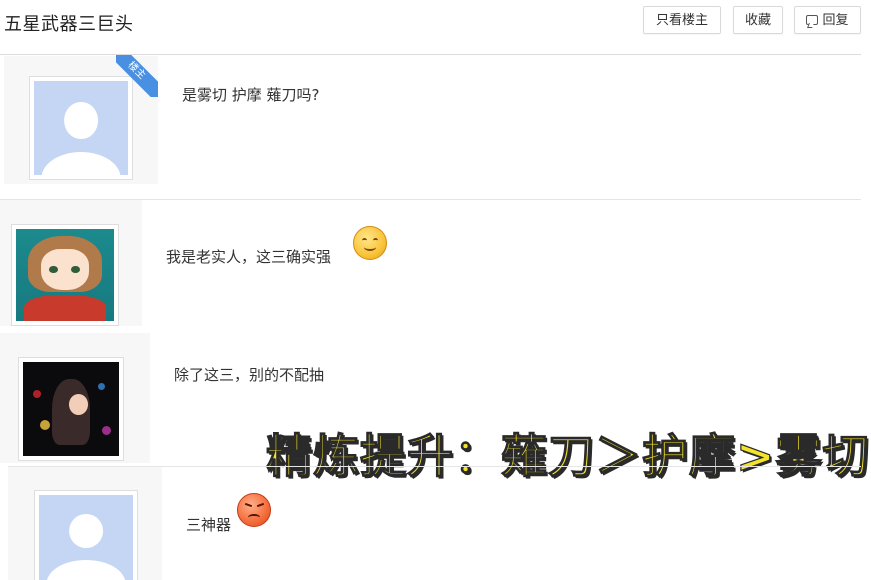 This screenshot has height=580, width=871. I want to click on post-content: 是雾切 护摩 薙刀吗?, so click(251, 95).